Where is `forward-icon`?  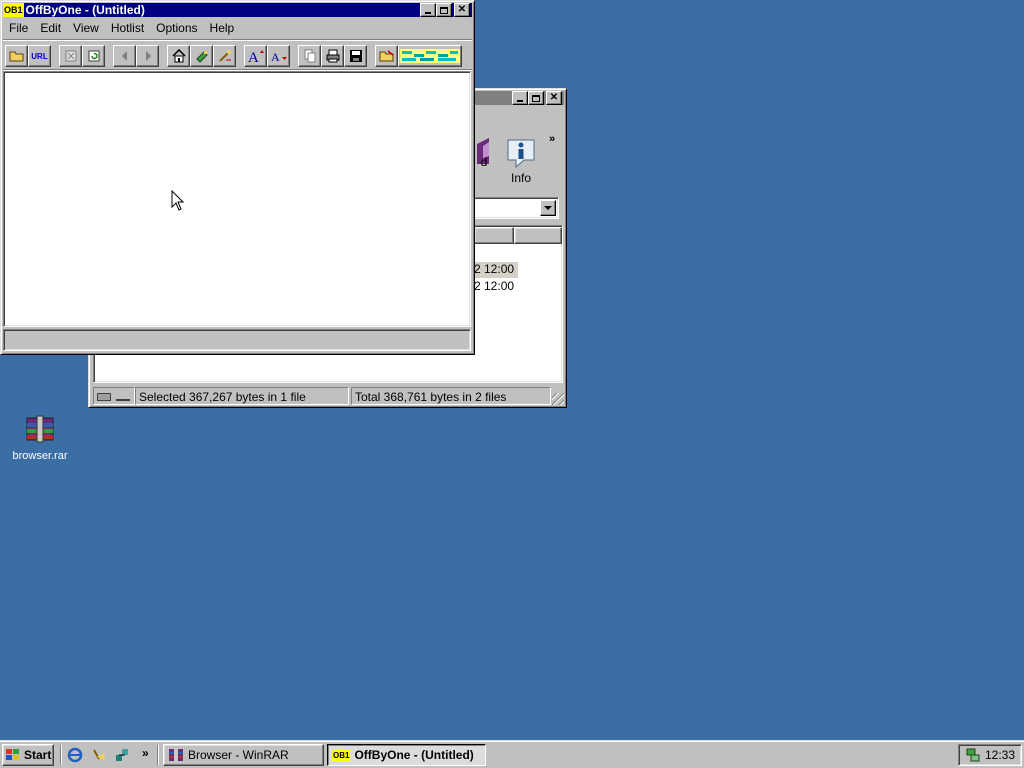 forward-icon is located at coordinates (148, 56).